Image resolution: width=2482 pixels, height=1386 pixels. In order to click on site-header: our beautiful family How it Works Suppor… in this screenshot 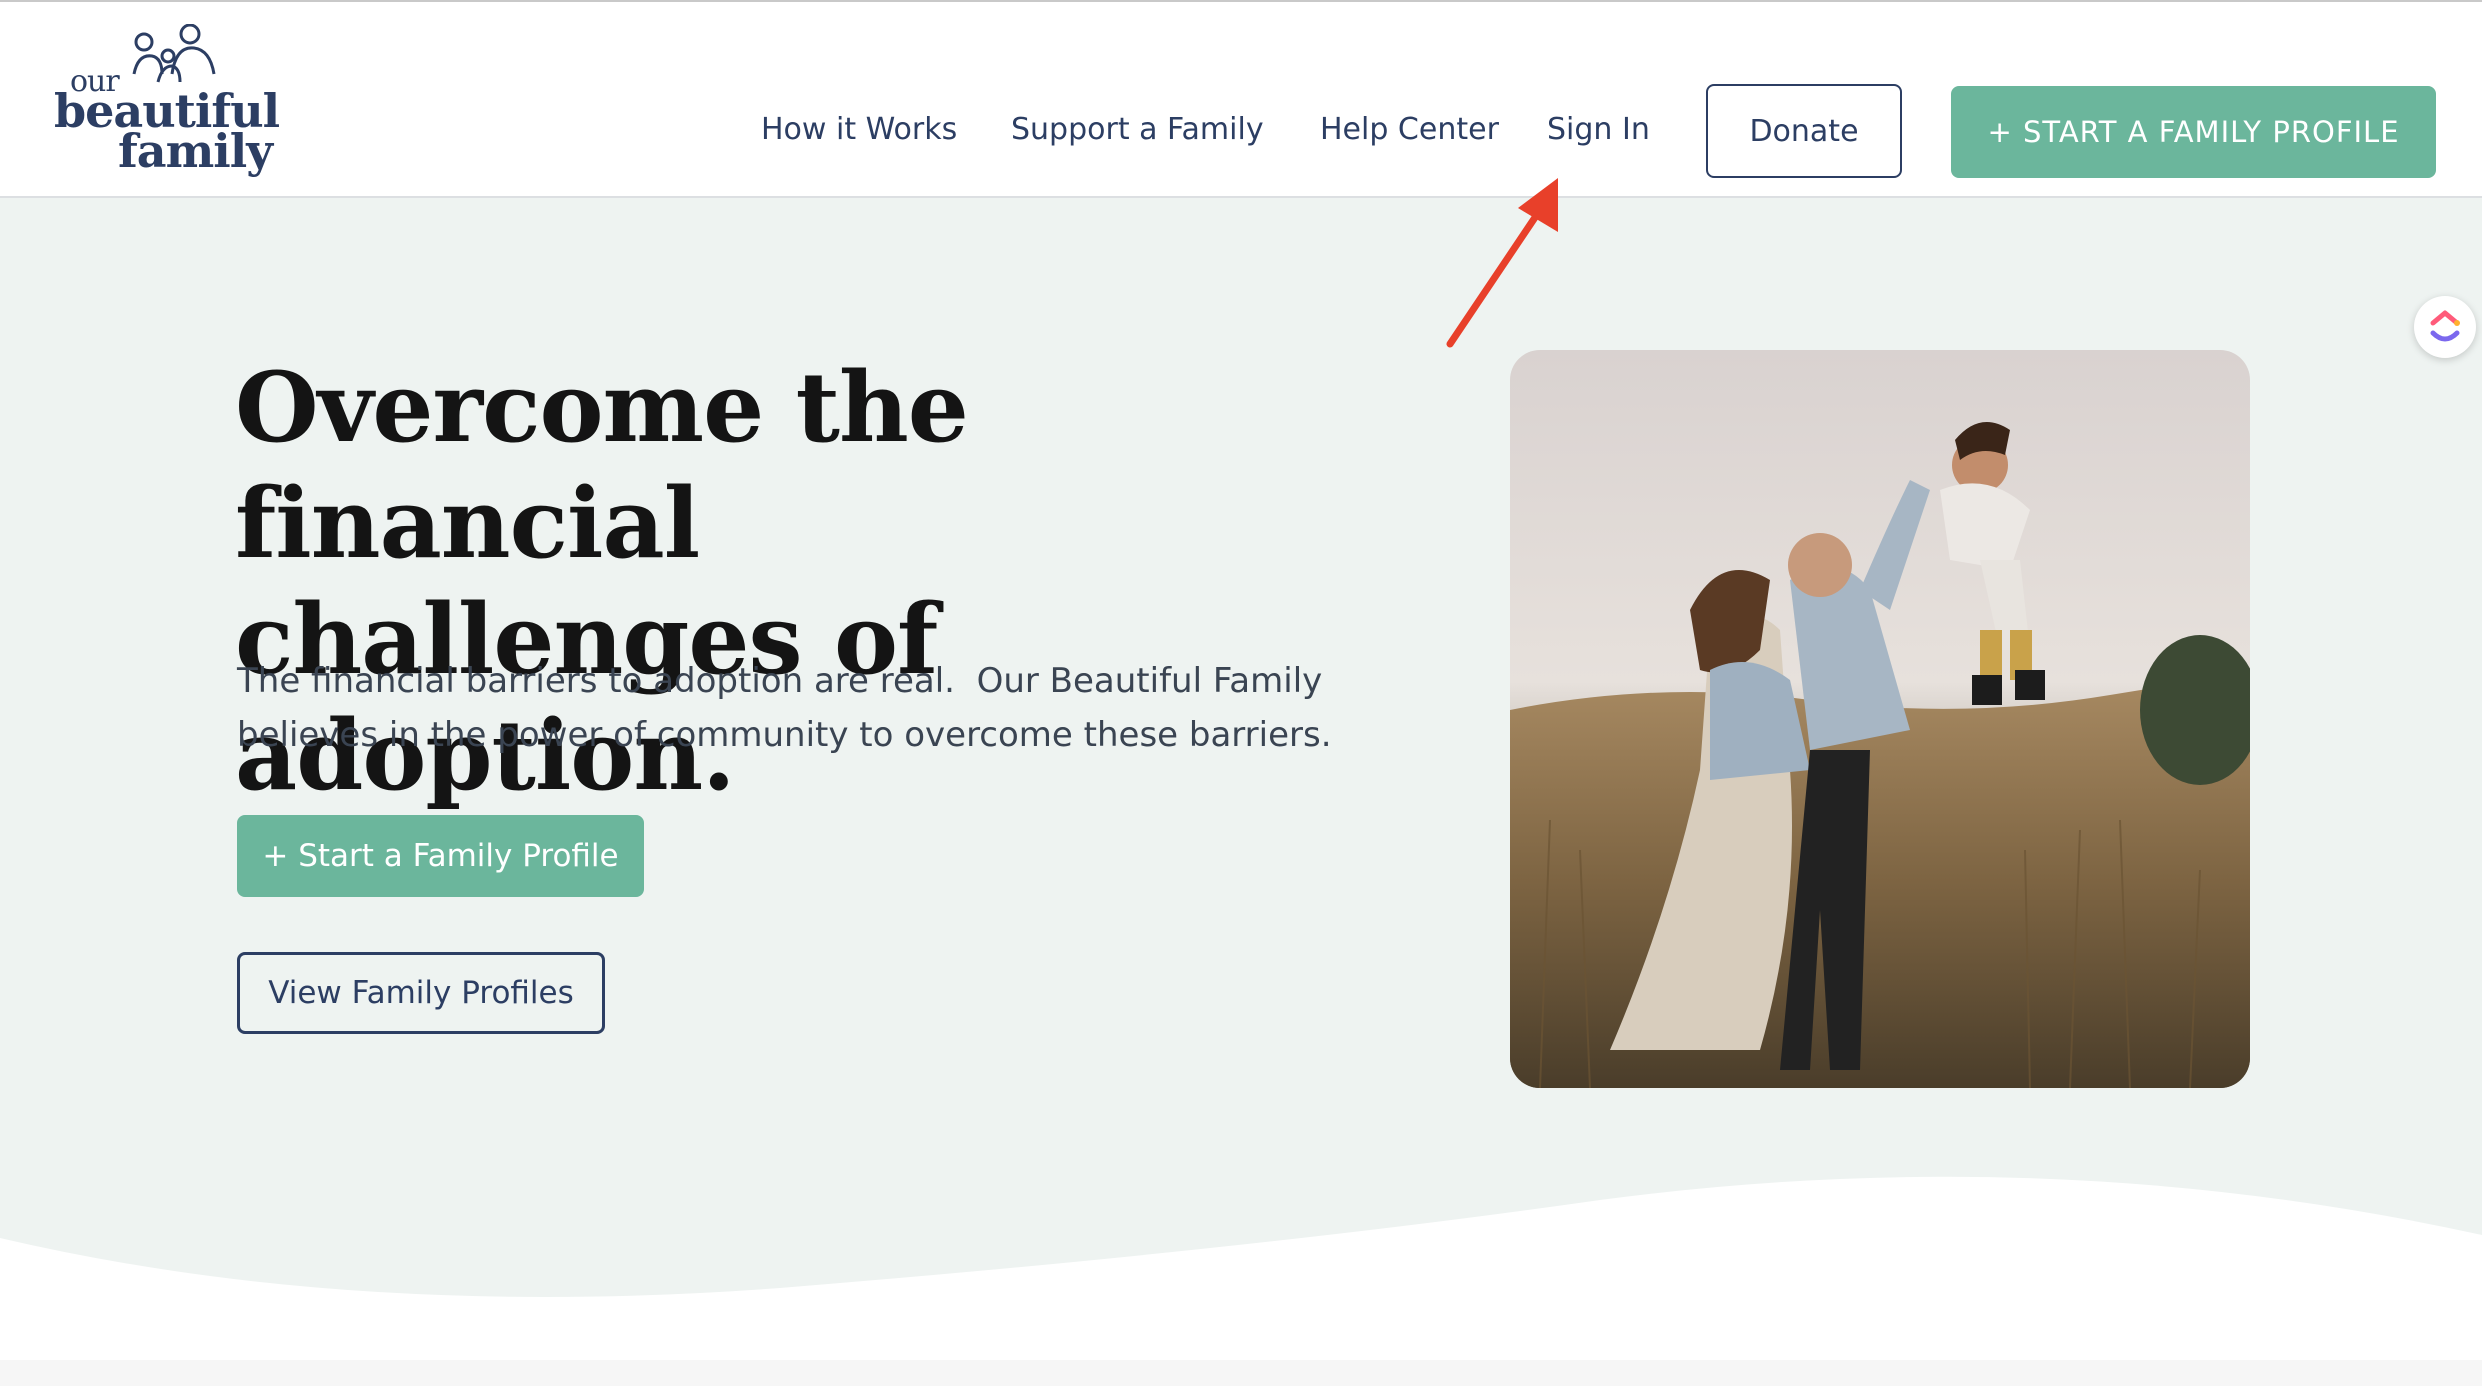, I will do `click(1241, 100)`.